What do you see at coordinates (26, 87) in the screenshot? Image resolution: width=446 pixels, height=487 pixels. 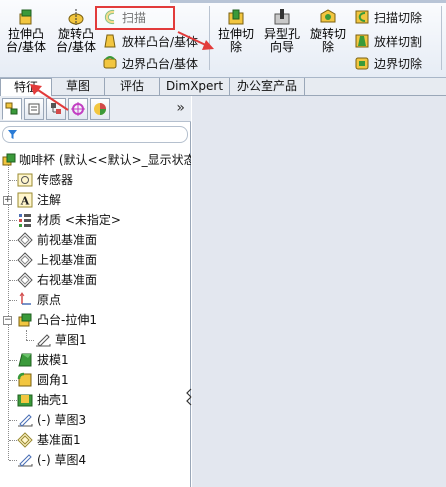 I see `tab-features: 特征` at bounding box center [26, 87].